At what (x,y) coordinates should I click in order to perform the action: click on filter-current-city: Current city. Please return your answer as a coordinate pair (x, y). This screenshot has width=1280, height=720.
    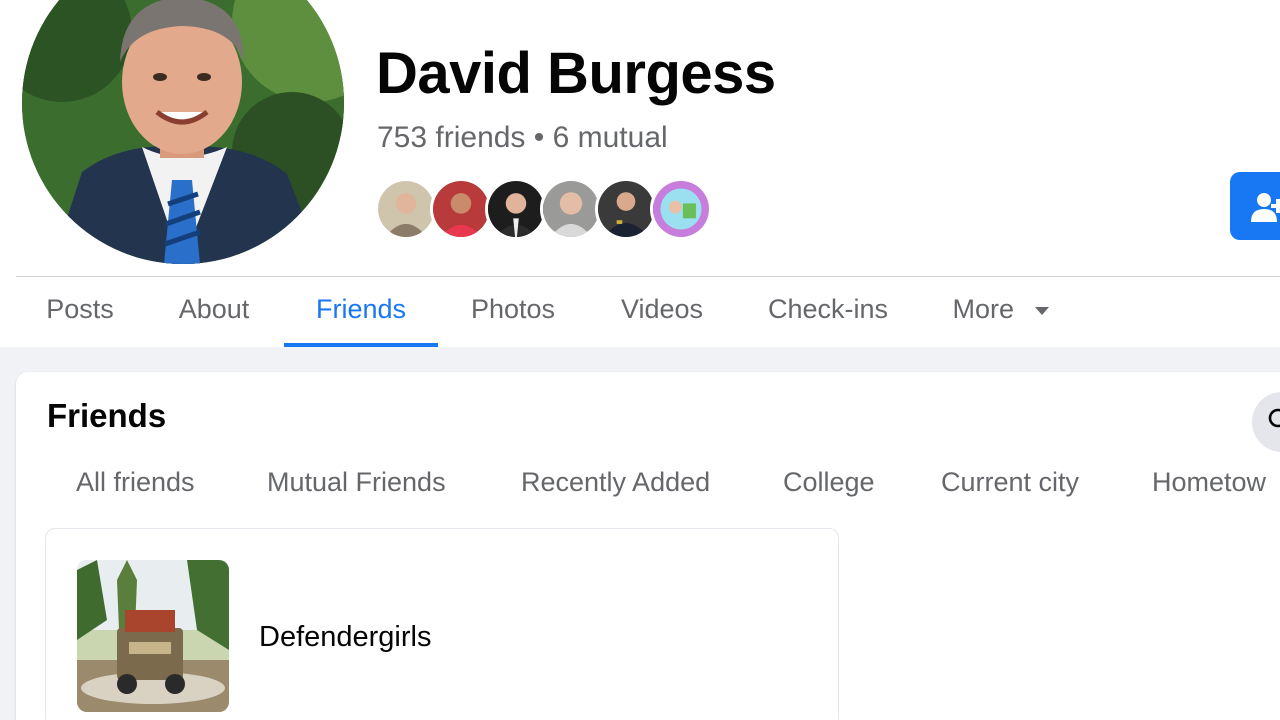
    Looking at the image, I should click on (1010, 482).